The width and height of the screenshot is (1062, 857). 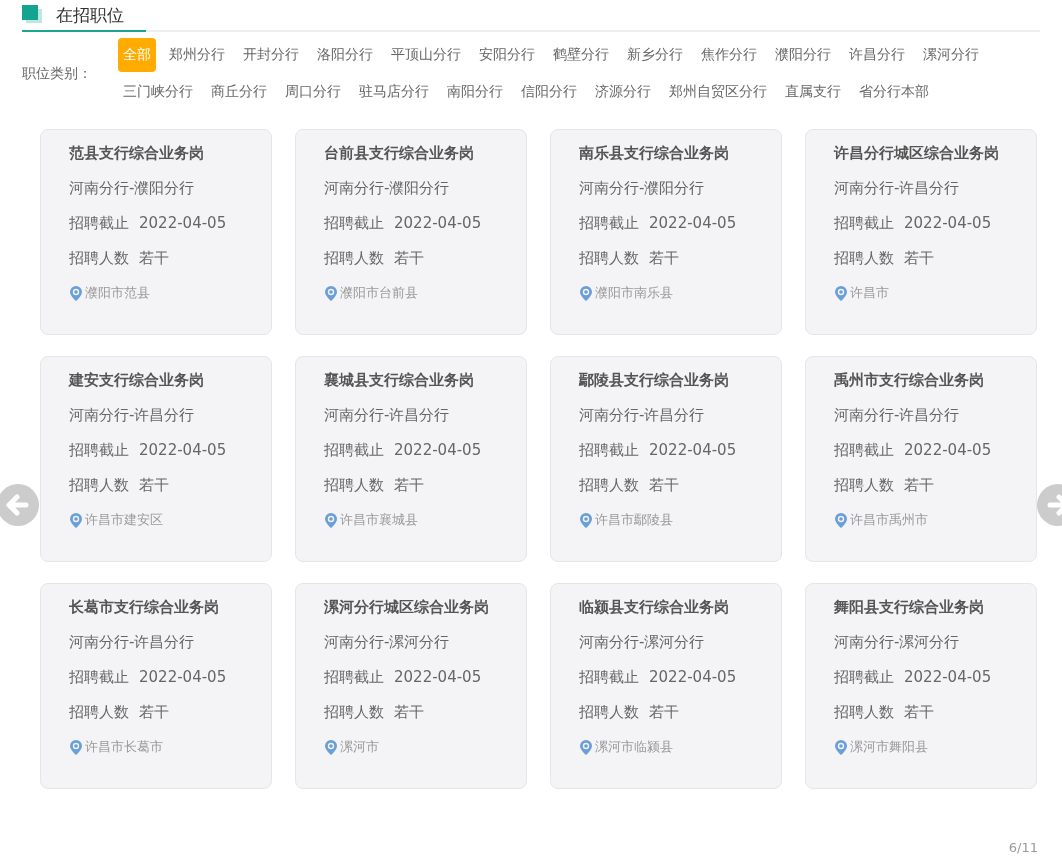 What do you see at coordinates (917, 154) in the screenshot?
I see `job-title: 许昌分行城区综合业务岗` at bounding box center [917, 154].